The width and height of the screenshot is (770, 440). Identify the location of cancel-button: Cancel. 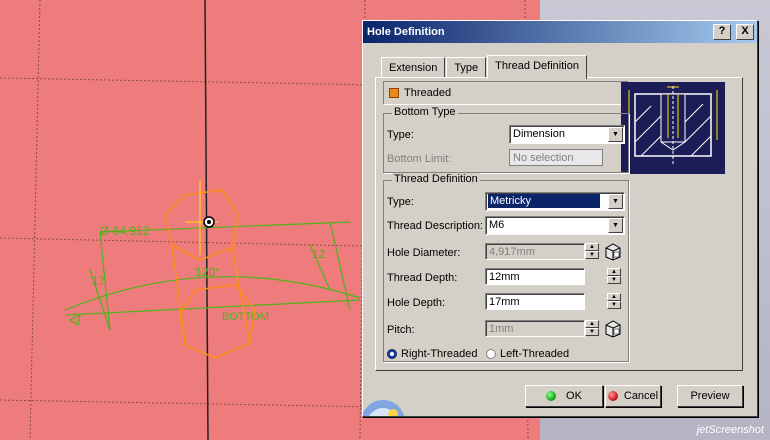
(633, 396).